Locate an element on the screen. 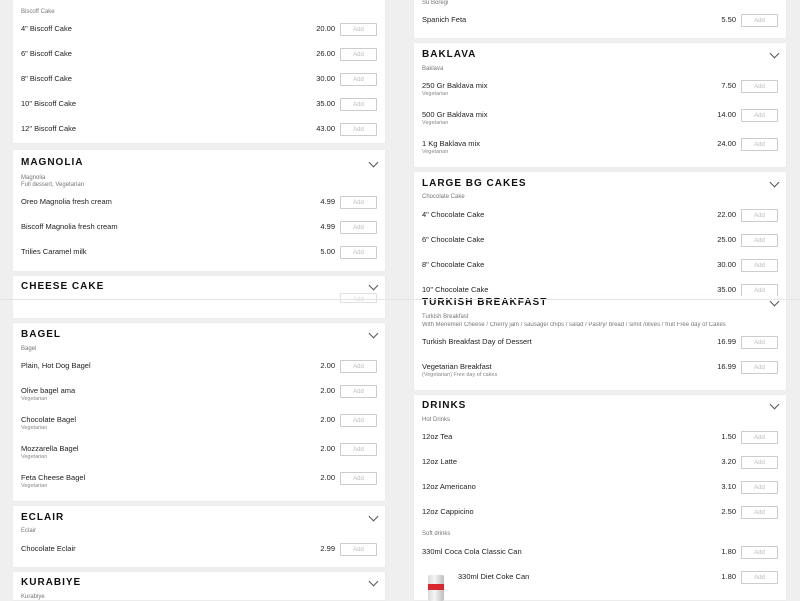 The width and height of the screenshot is (800, 601). category-subtitle: Magnolia is located at coordinates (33, 178).